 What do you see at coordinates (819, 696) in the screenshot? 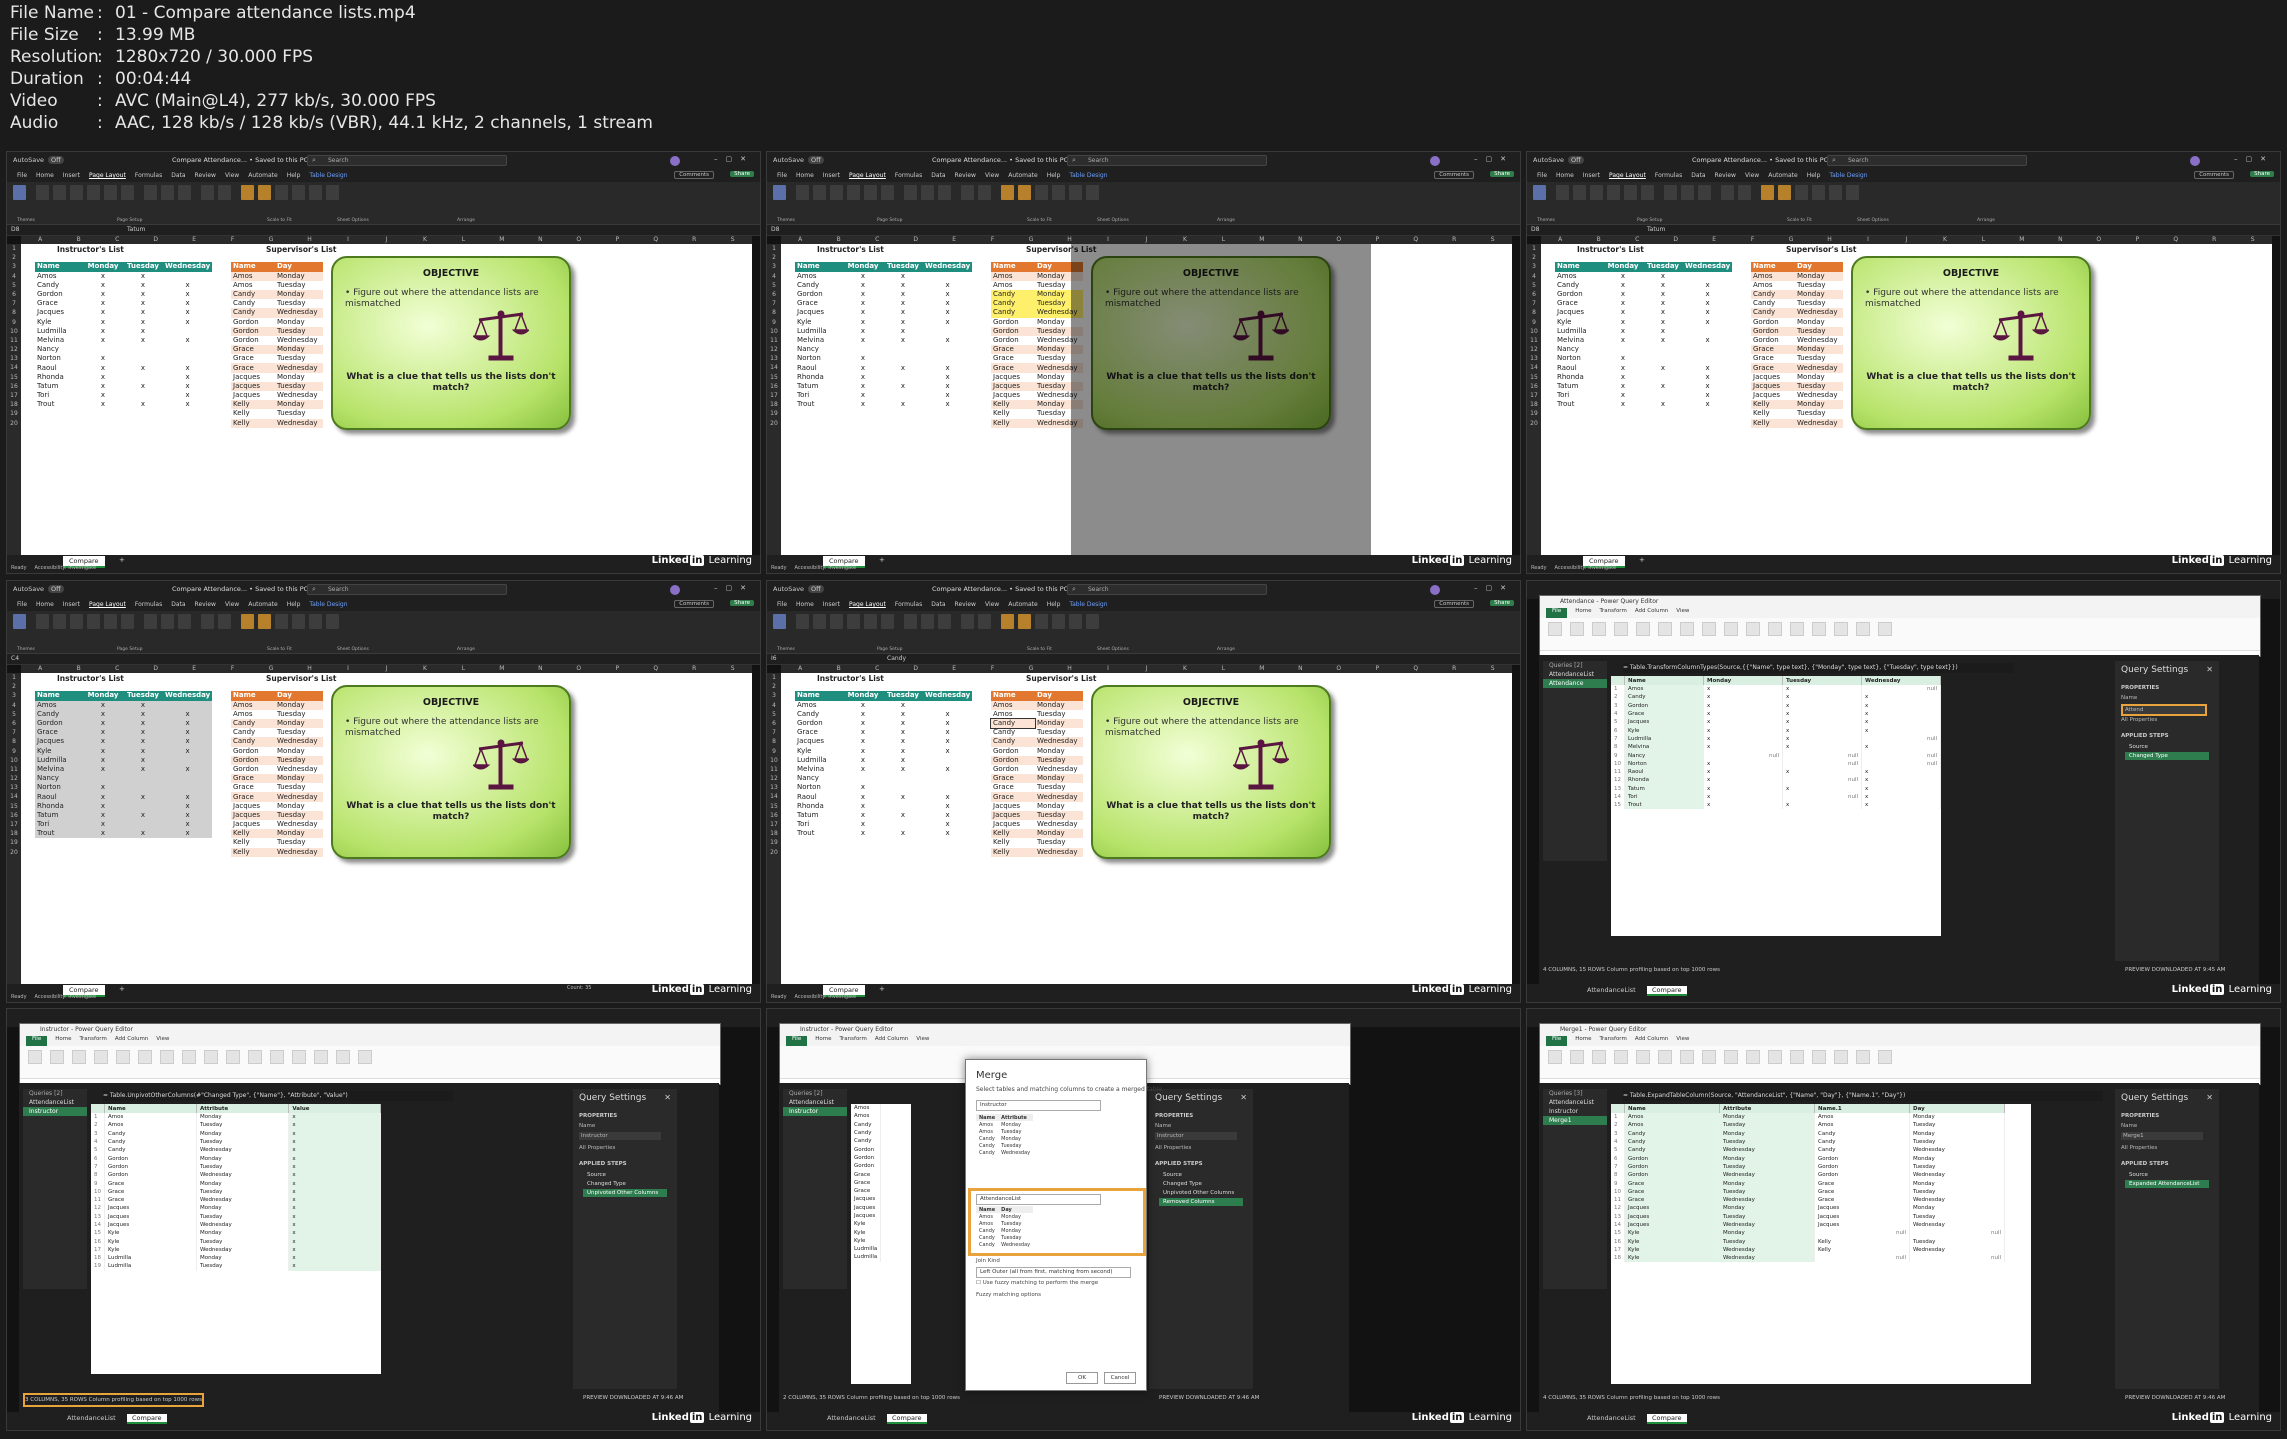
I see `instructor-header-cell: Name` at bounding box center [819, 696].